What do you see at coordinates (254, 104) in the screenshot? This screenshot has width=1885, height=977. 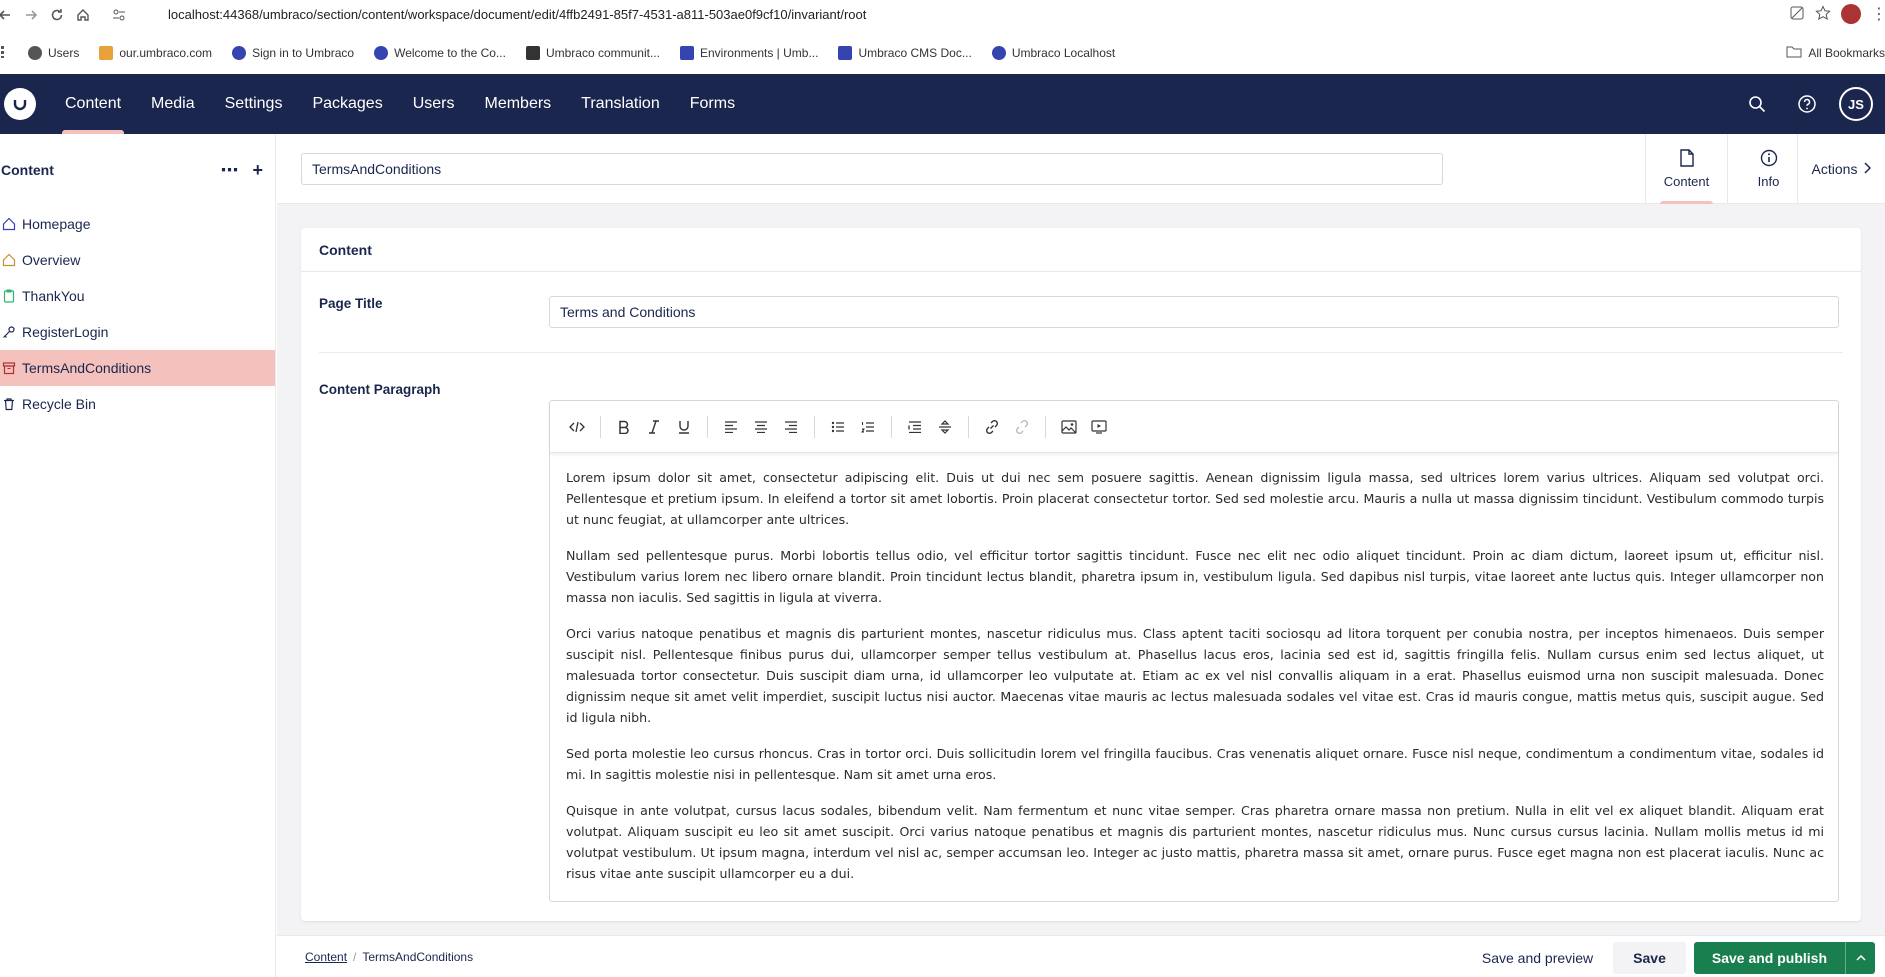 I see `section-settings: Settings` at bounding box center [254, 104].